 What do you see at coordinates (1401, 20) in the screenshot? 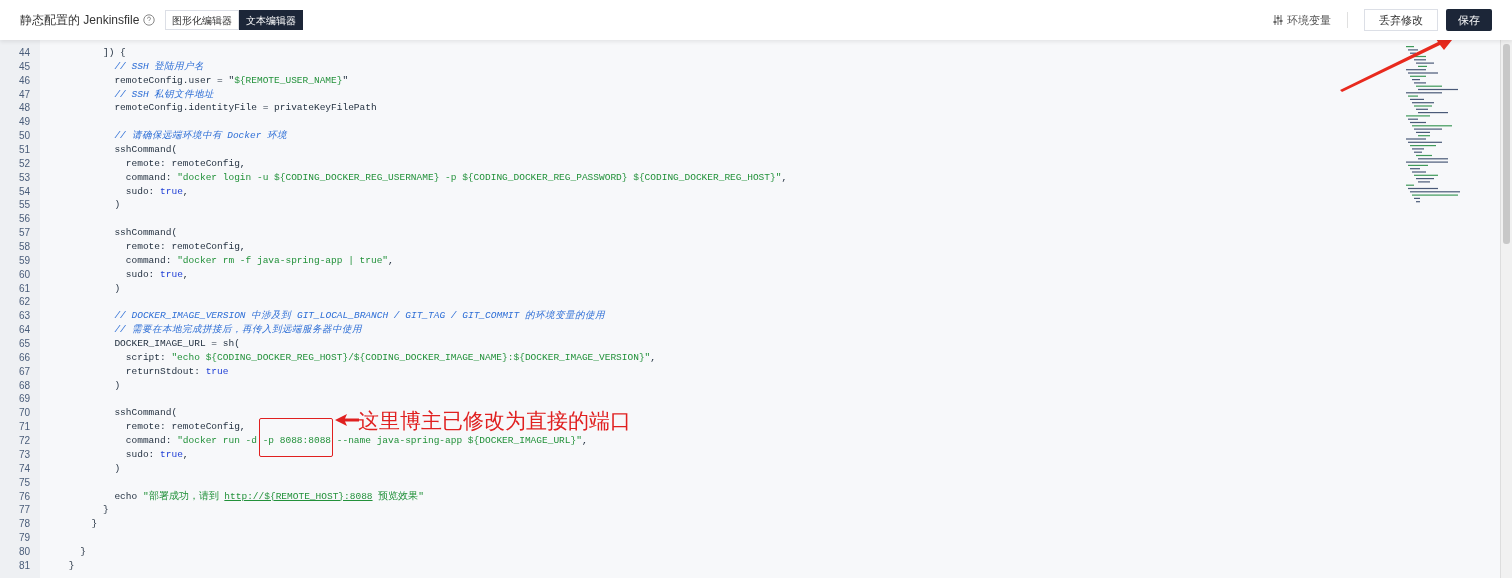
I see `discard-changes-button: 丢弃修改` at bounding box center [1401, 20].